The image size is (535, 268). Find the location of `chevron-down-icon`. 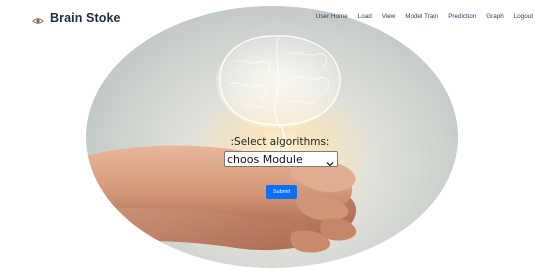

chevron-down-icon is located at coordinates (330, 160).